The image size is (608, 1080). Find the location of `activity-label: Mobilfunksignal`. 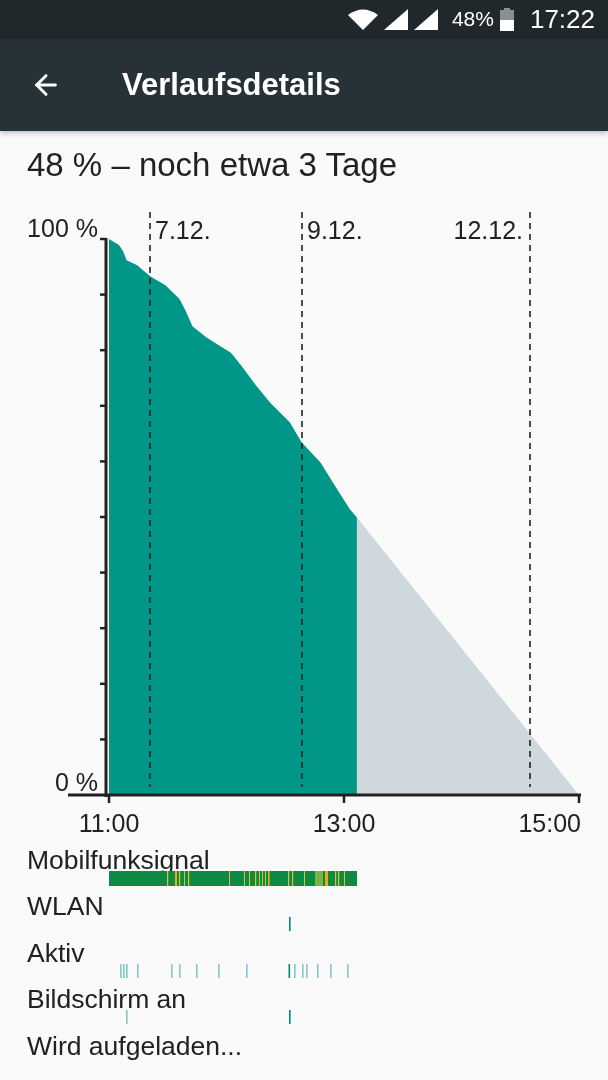

activity-label: Mobilfunksignal is located at coordinates (118, 860).